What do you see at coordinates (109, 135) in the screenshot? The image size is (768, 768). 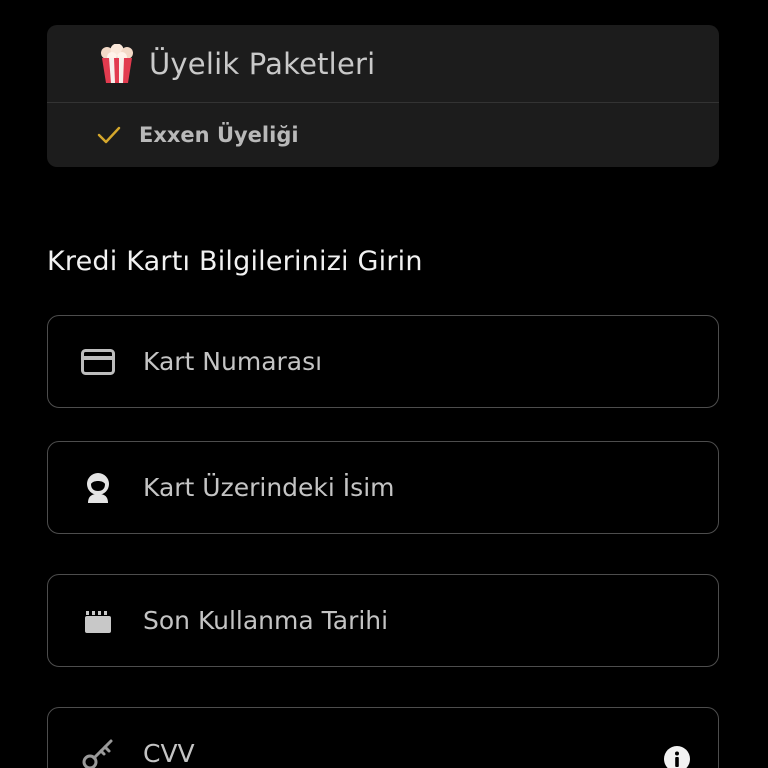 I see `check-icon` at bounding box center [109, 135].